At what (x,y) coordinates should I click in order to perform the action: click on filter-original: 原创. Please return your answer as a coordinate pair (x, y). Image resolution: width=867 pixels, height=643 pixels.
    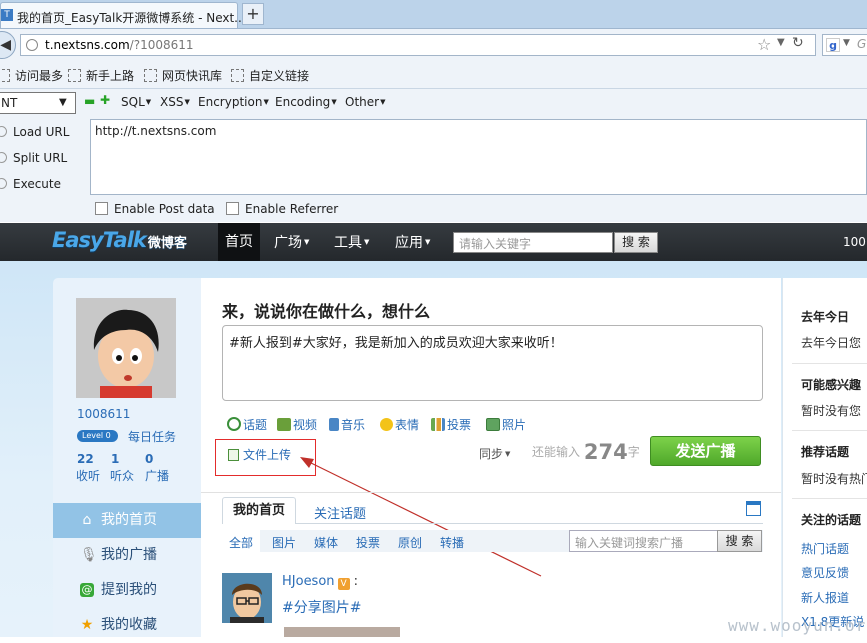
    Looking at the image, I should click on (410, 542).